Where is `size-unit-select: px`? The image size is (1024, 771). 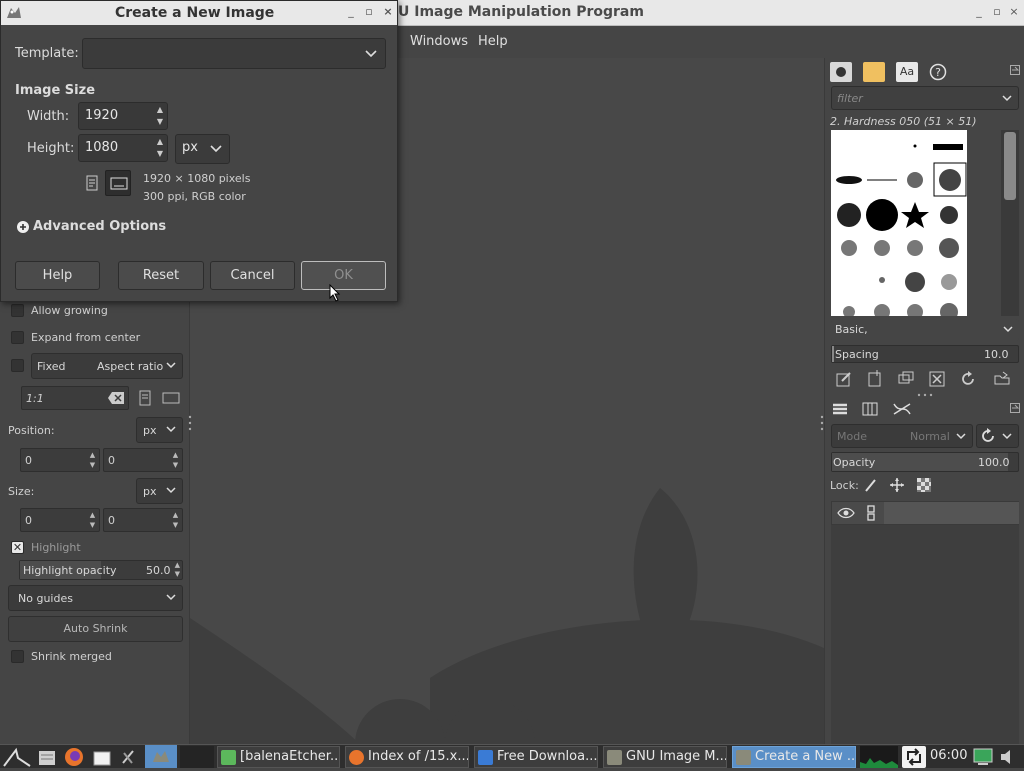 size-unit-select: px is located at coordinates (202, 149).